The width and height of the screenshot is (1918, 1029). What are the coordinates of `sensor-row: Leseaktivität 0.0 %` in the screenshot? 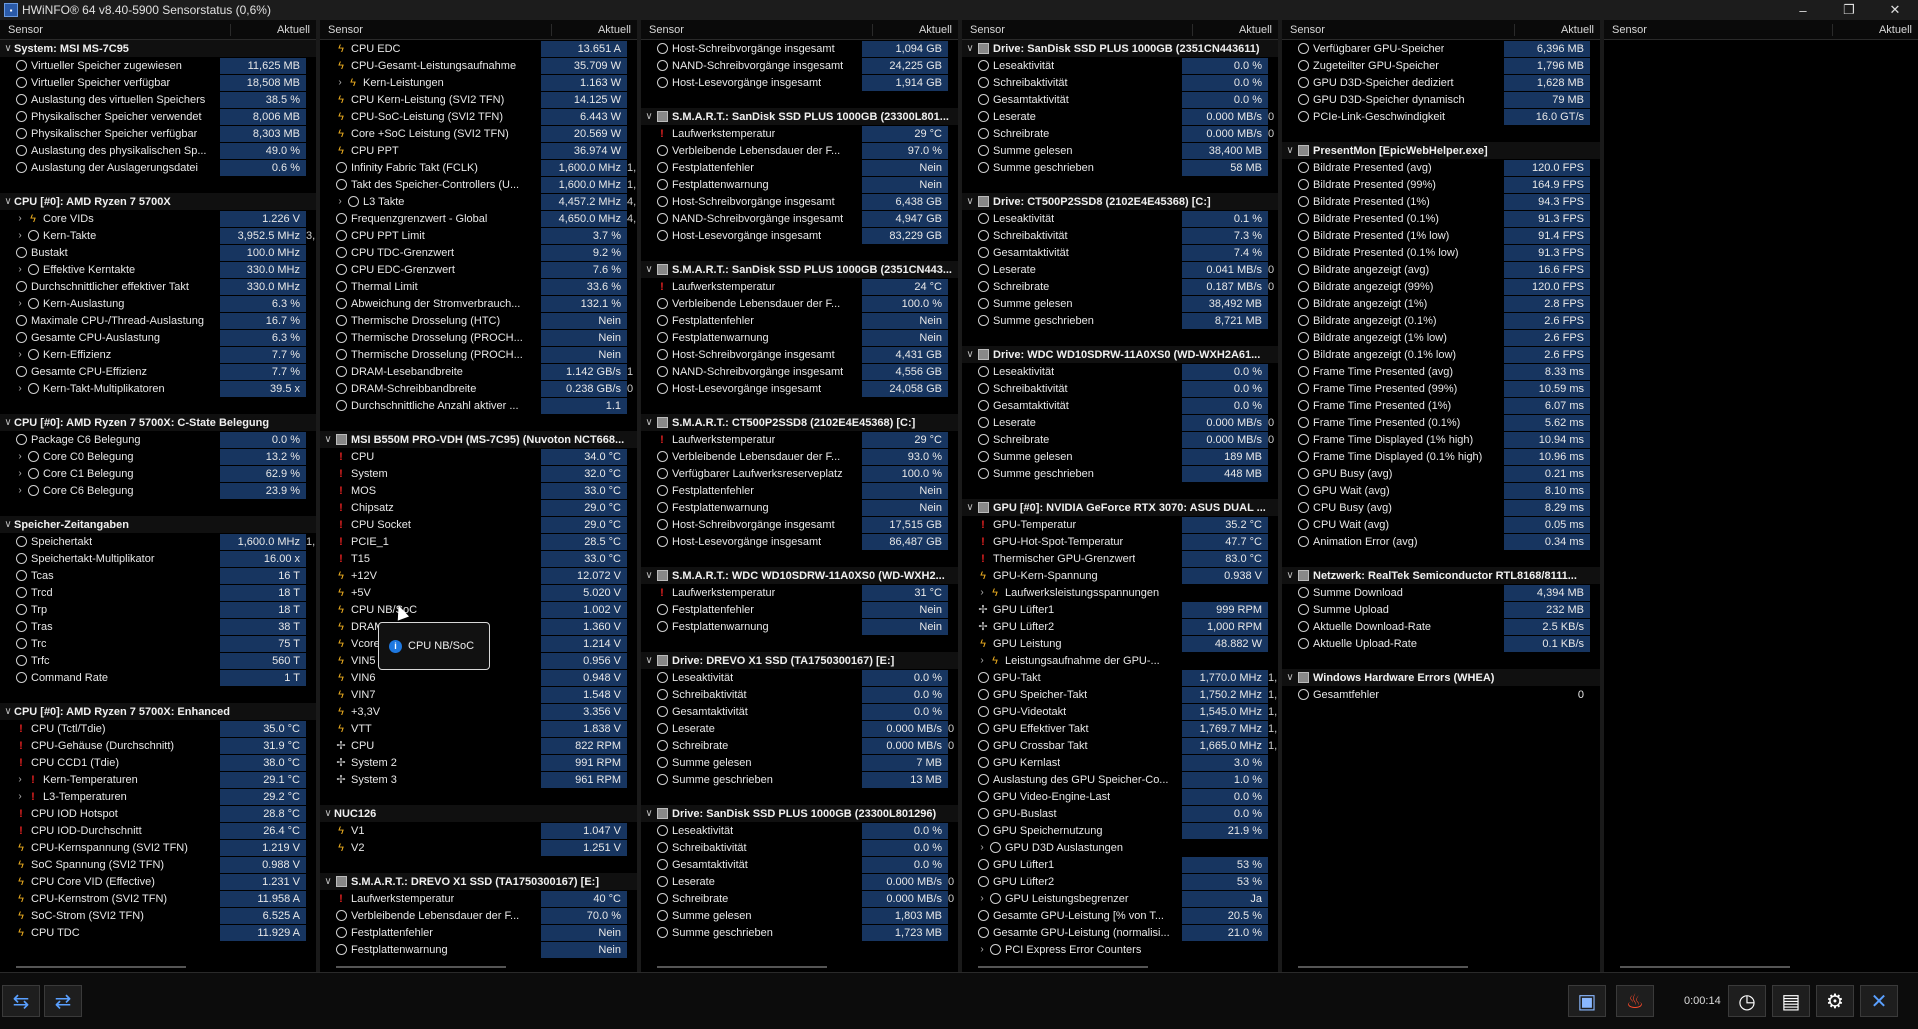 It's located at (1120, 371).